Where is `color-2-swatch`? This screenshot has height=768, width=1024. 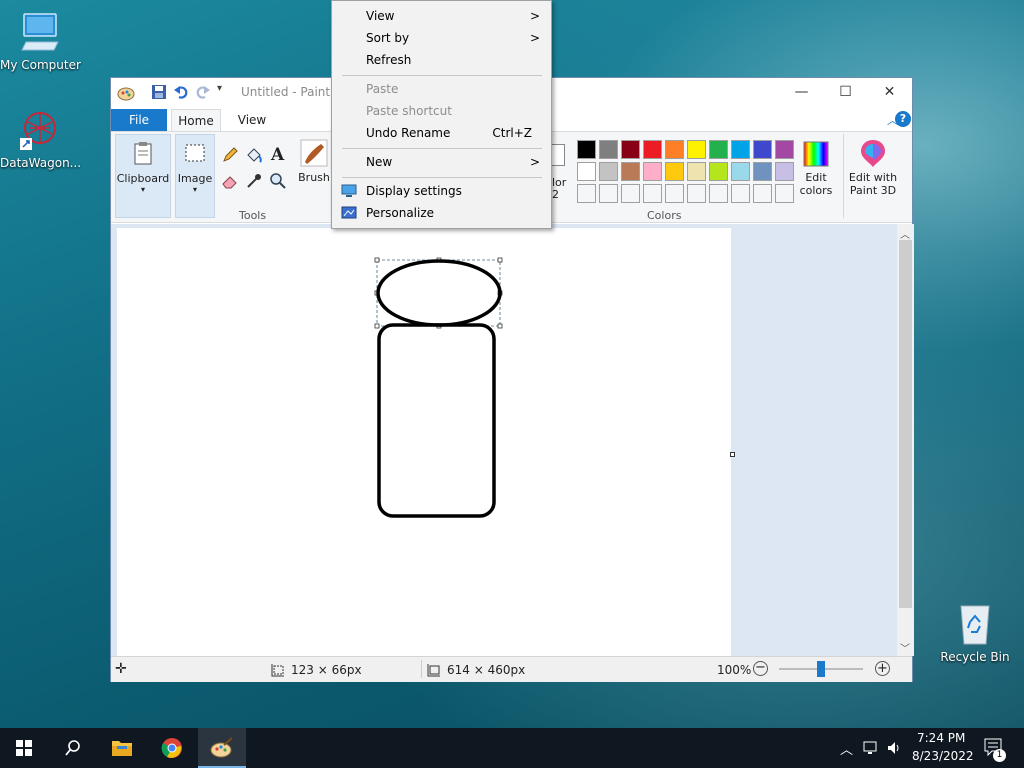 color-2-swatch is located at coordinates (558, 155).